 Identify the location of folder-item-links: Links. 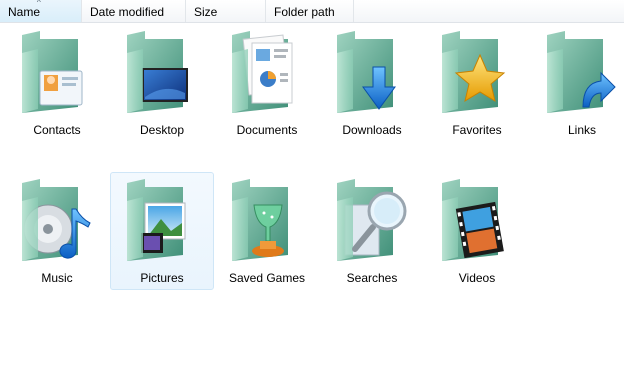
(577, 83).